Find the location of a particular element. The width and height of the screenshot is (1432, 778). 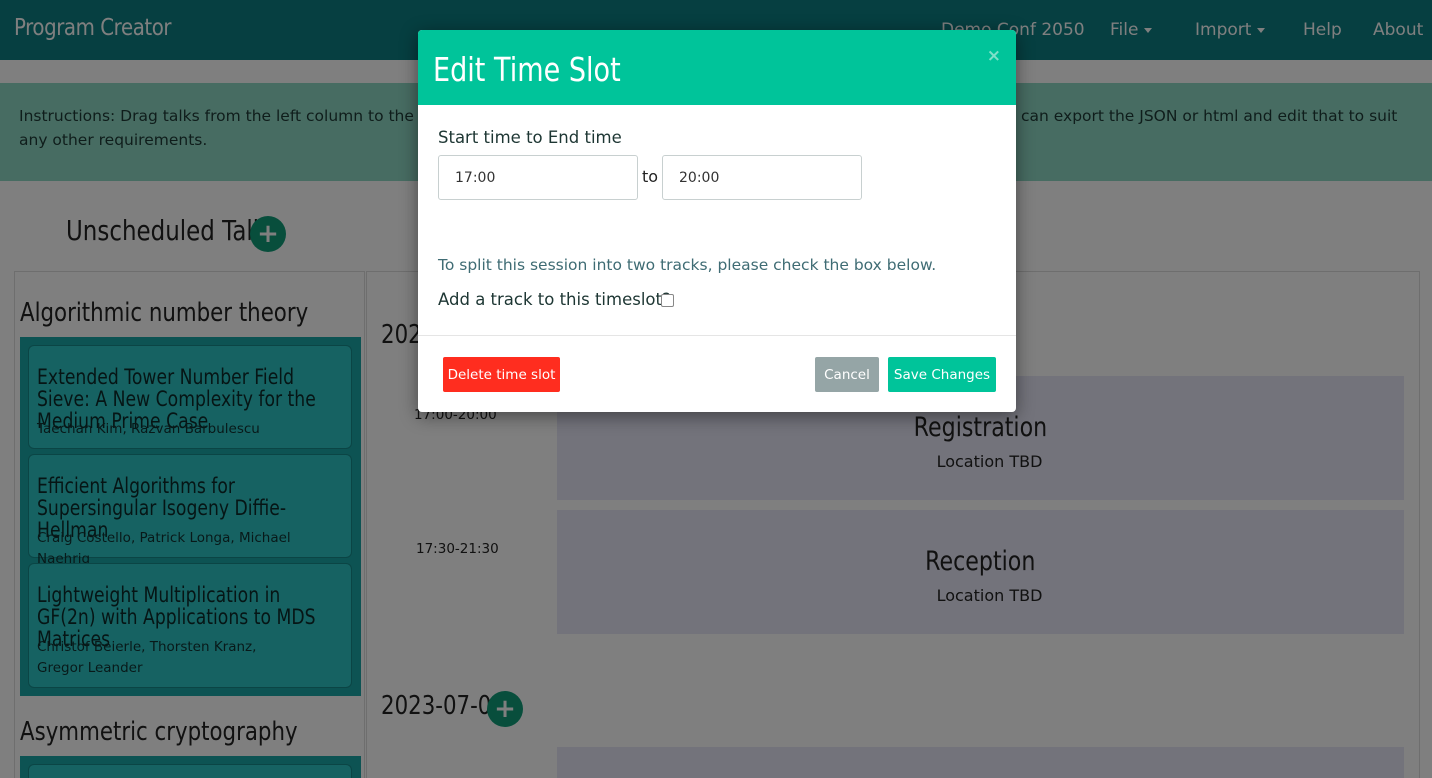

start-time-input is located at coordinates (538, 177).